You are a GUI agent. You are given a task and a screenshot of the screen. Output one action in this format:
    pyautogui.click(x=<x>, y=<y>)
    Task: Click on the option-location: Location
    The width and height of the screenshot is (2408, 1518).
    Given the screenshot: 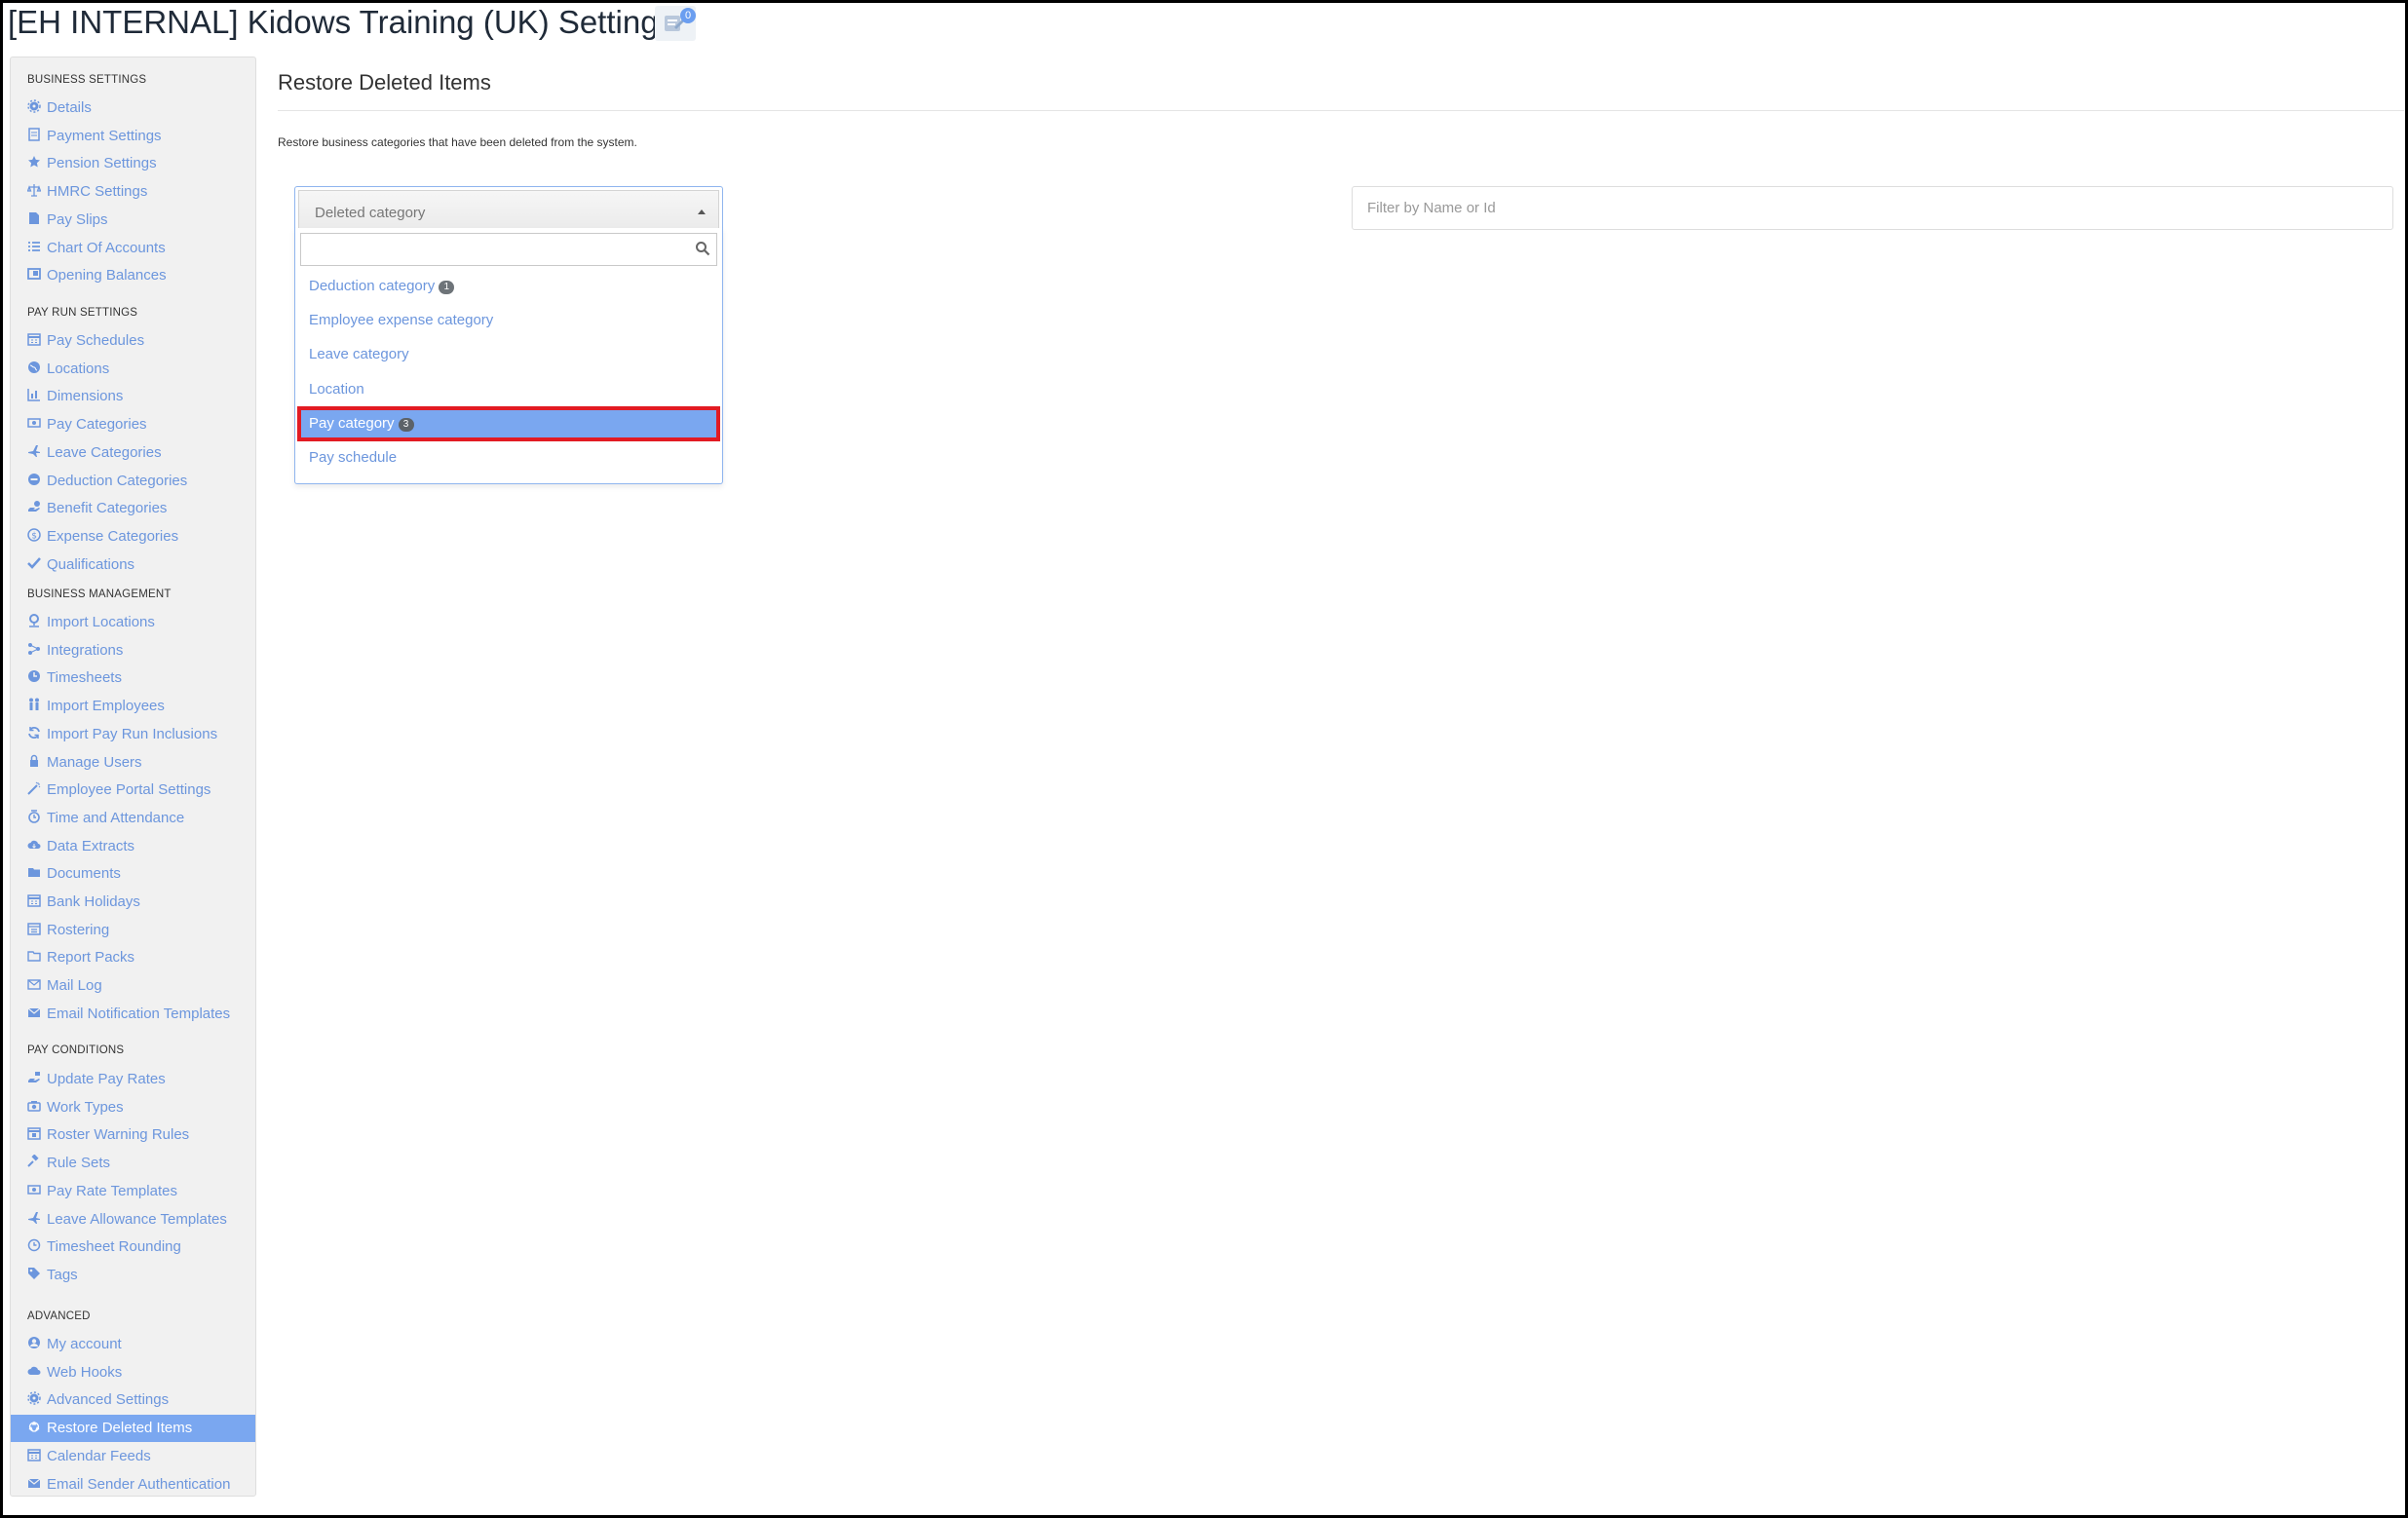 What is the action you would take?
    pyautogui.click(x=508, y=389)
    